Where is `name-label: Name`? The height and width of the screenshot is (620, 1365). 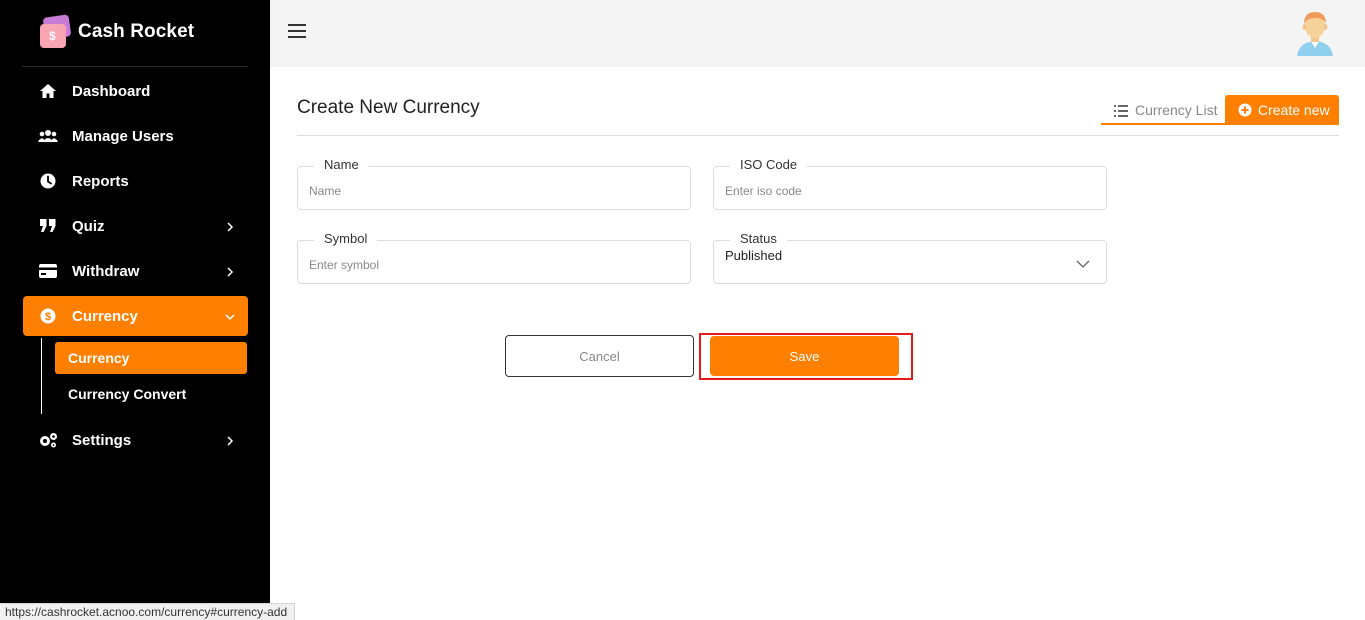 name-label: Name is located at coordinates (341, 164).